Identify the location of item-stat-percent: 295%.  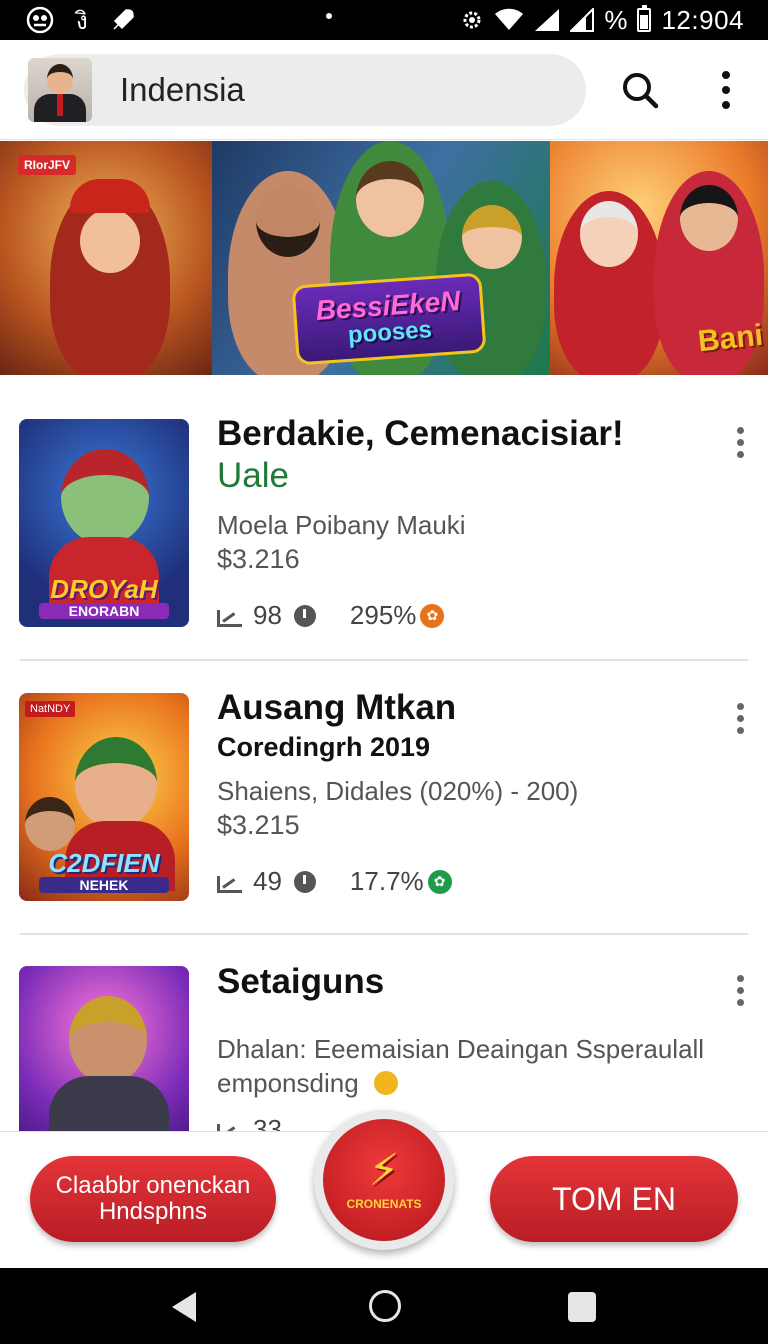
(383, 615).